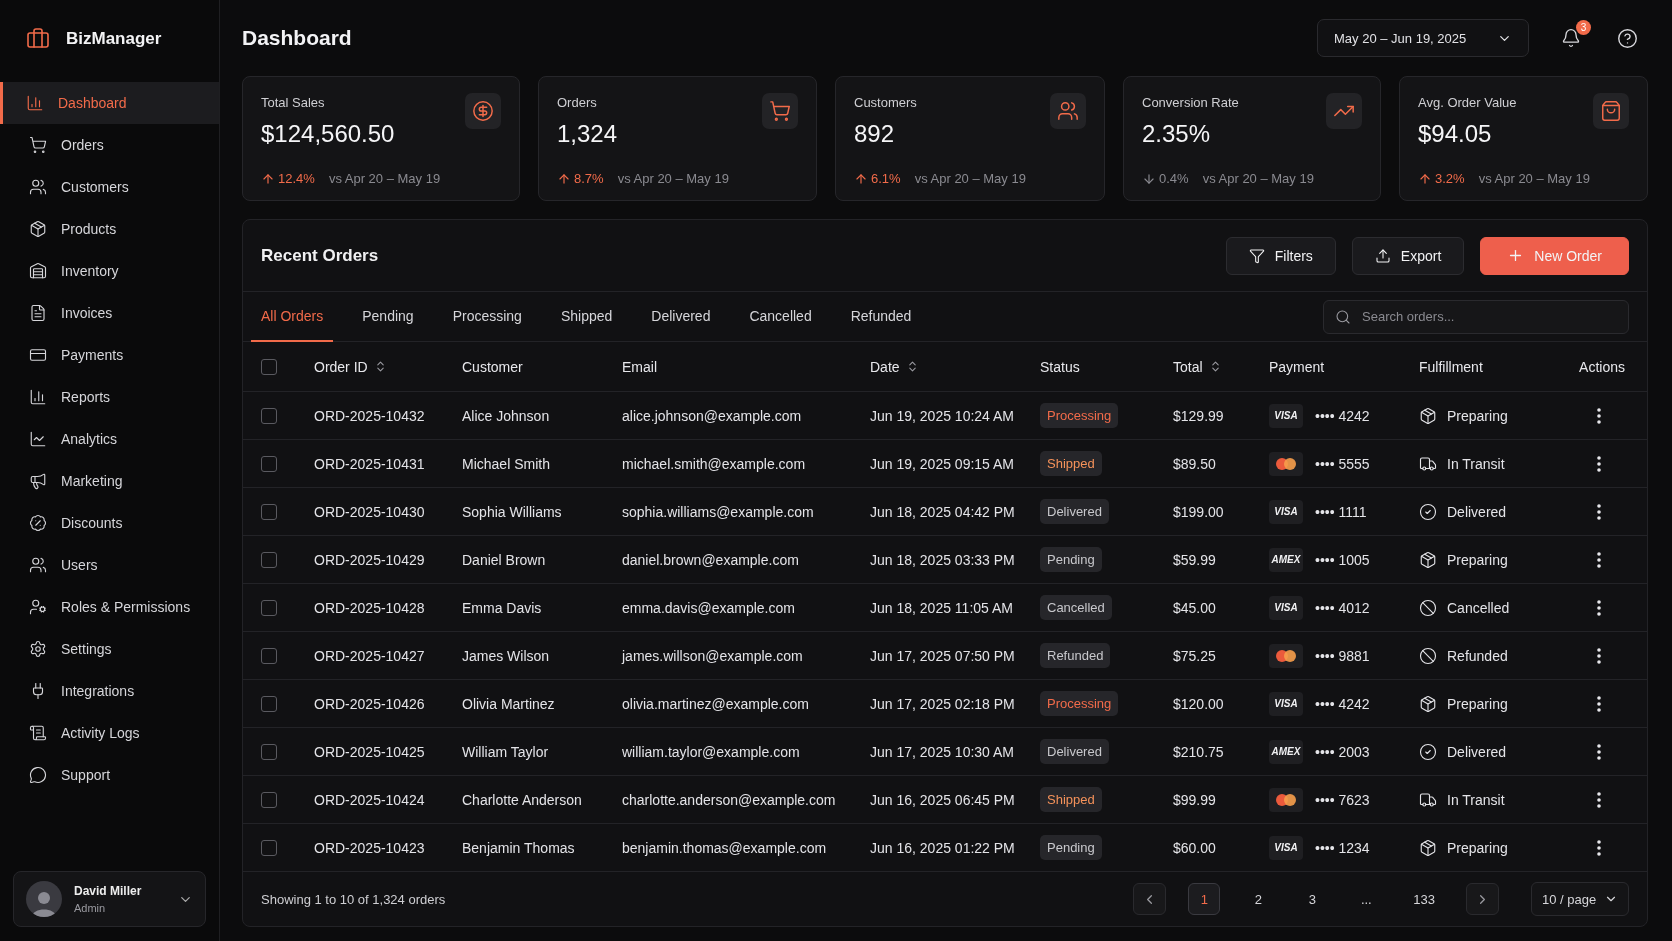 This screenshot has width=1672, height=941. What do you see at coordinates (109, 103) in the screenshot?
I see `sidebar-item: Dashboard` at bounding box center [109, 103].